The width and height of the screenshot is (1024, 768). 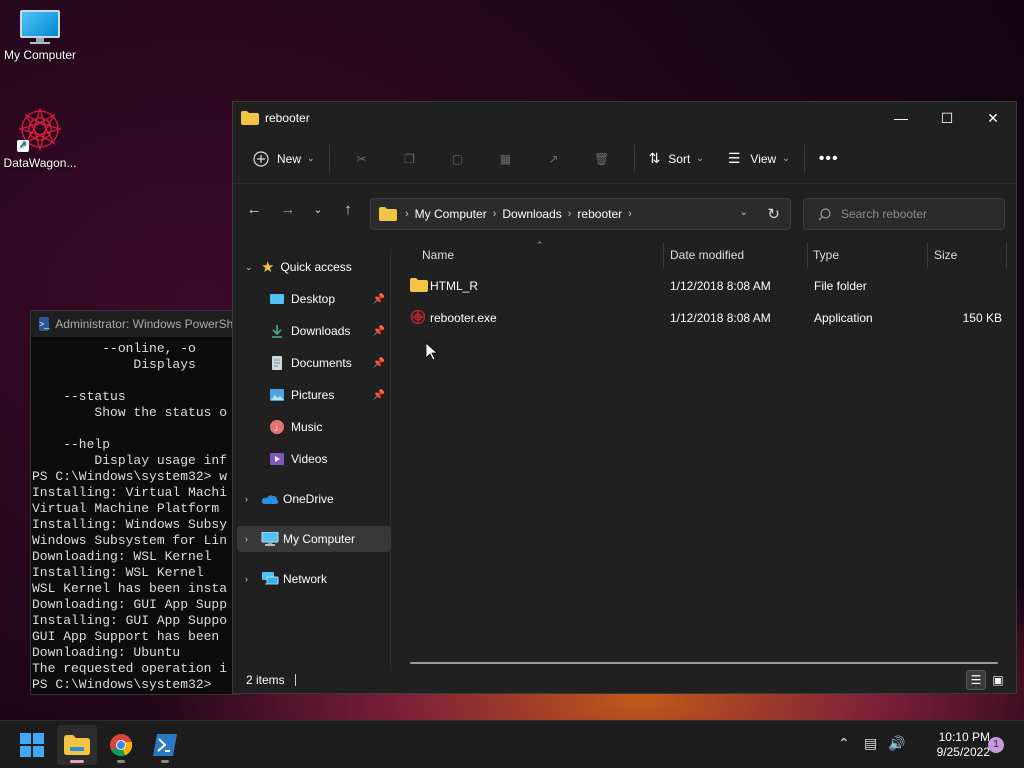 What do you see at coordinates (947, 118) in the screenshot?
I see `maximize-button: ☐` at bounding box center [947, 118].